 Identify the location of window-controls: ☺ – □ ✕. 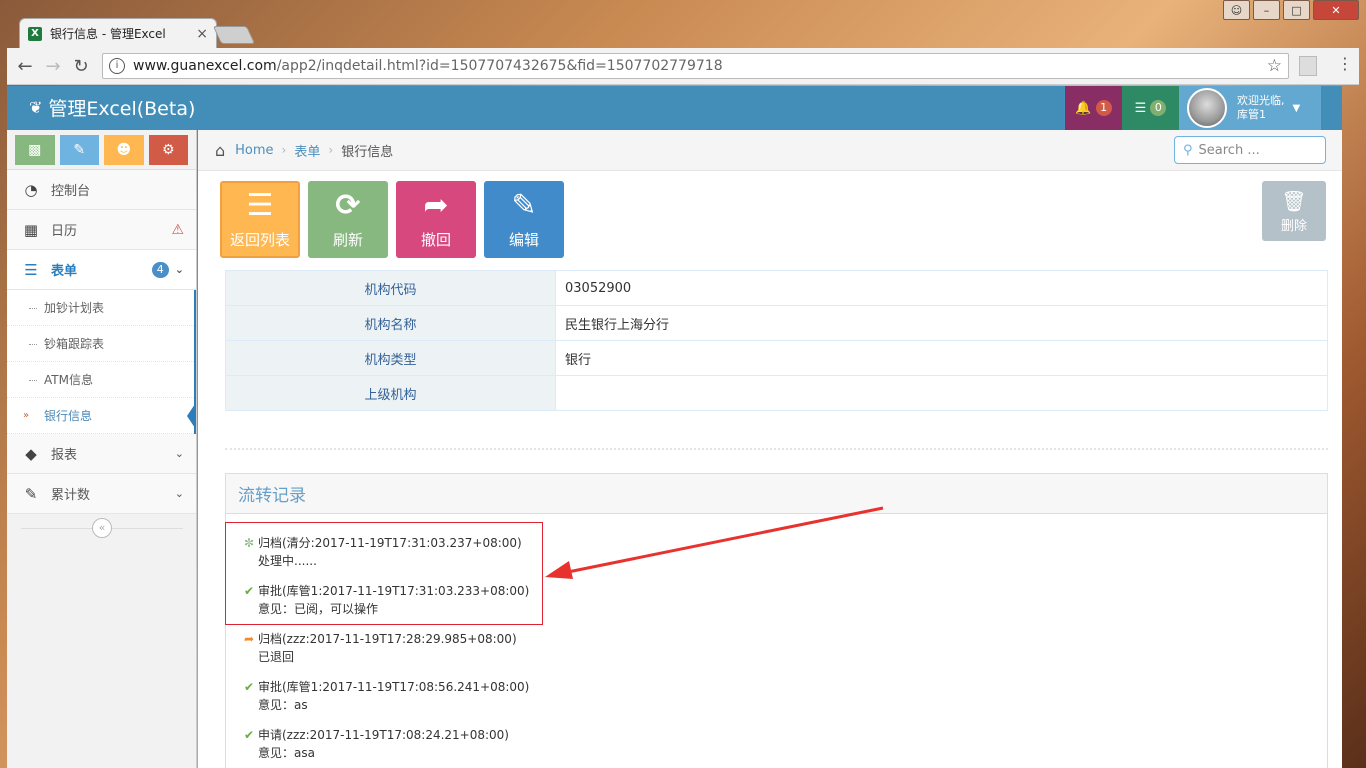
(1289, 10).